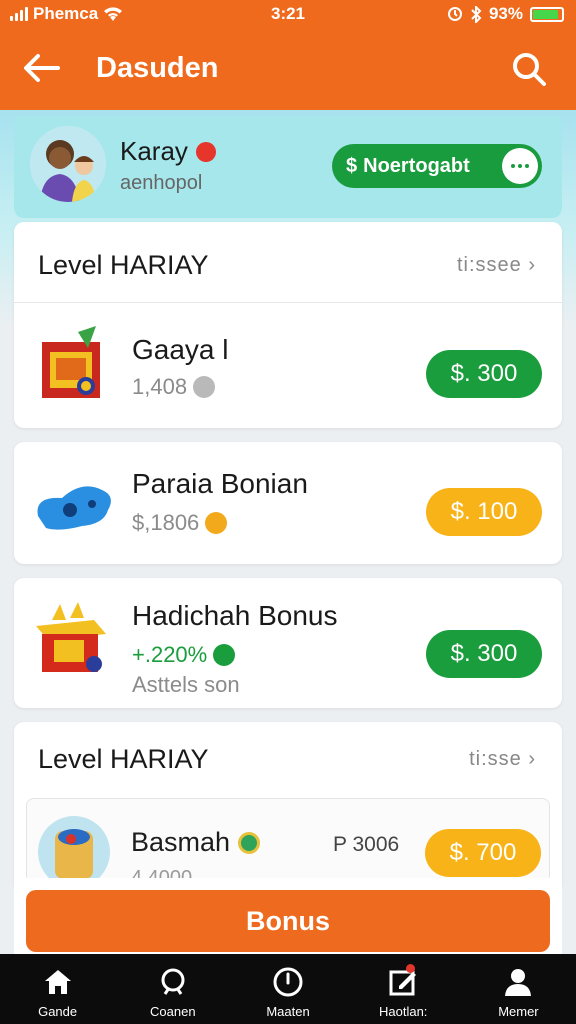 This screenshot has width=576, height=1024. Describe the element at coordinates (57, 982) in the screenshot. I see `home-icon` at that location.